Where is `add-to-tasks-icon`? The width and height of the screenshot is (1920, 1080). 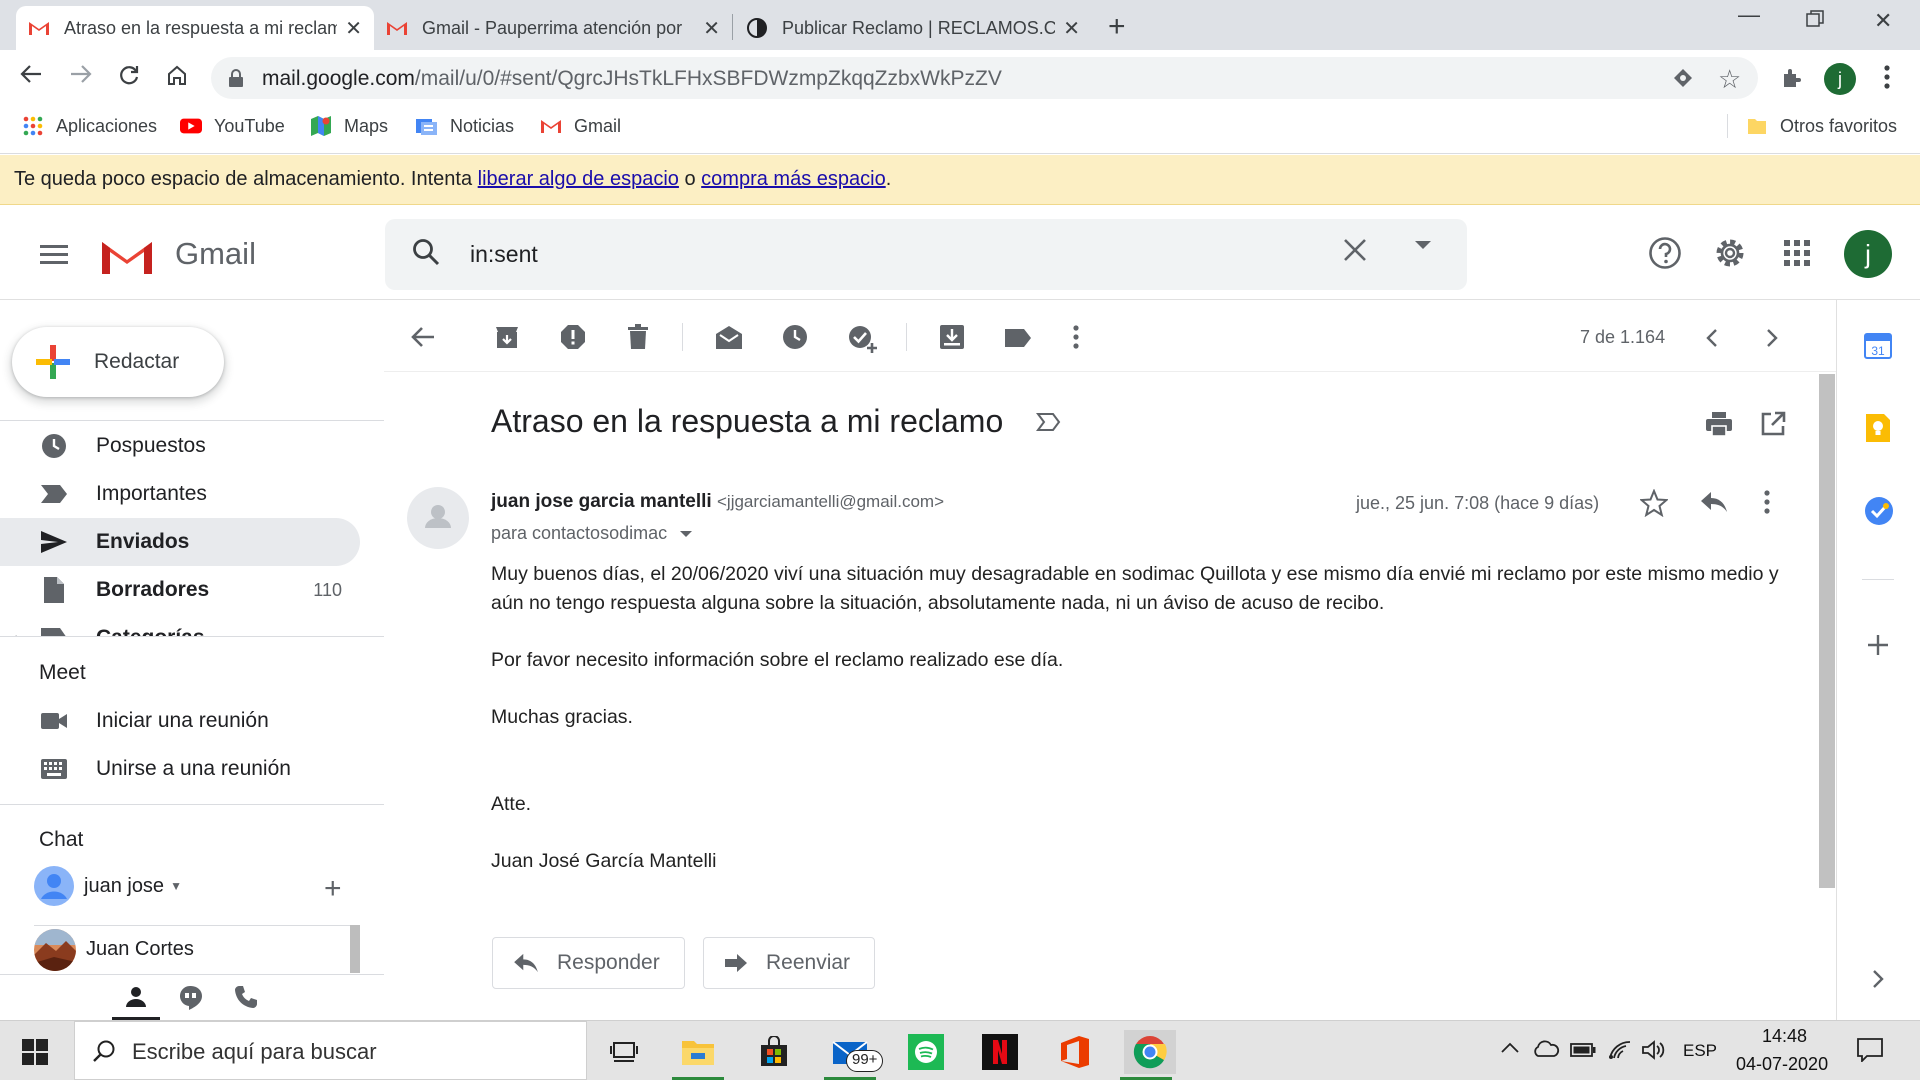 add-to-tasks-icon is located at coordinates (863, 339).